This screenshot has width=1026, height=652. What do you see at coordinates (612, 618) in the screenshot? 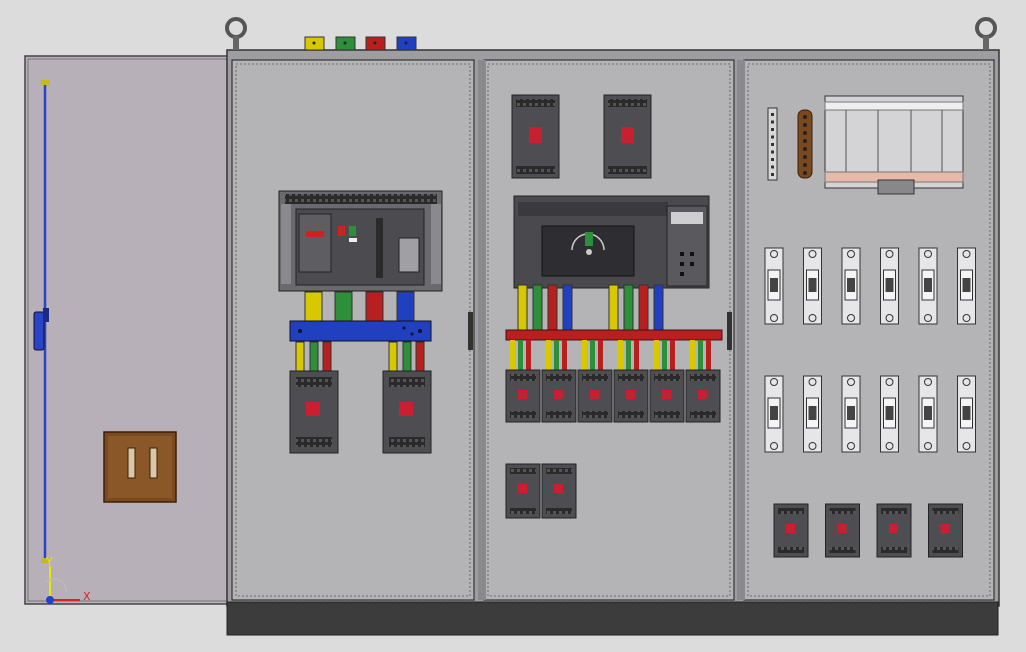
I see `plinth` at bounding box center [612, 618].